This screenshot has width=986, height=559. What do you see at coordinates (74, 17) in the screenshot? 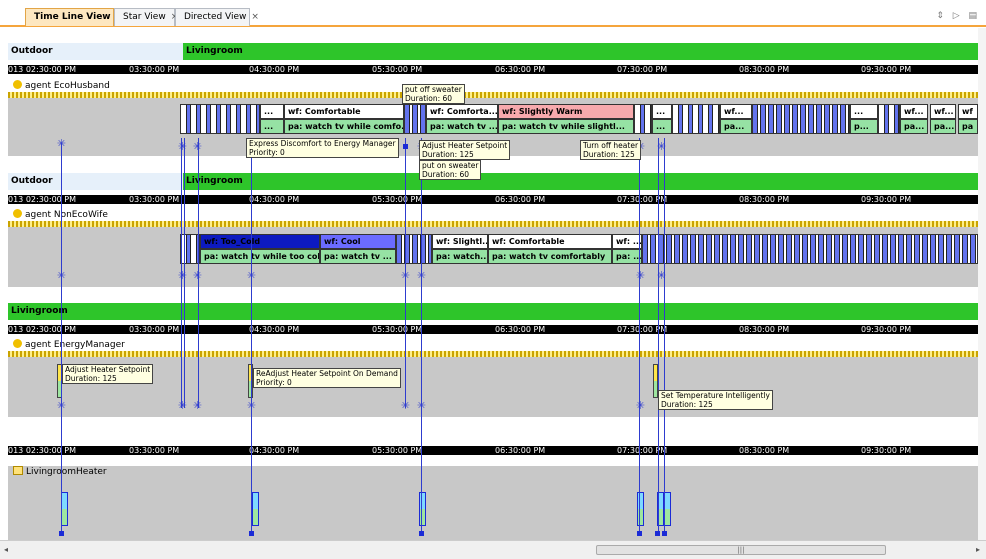
I see `tab-time-line-view: Time Line View×` at bounding box center [74, 17].